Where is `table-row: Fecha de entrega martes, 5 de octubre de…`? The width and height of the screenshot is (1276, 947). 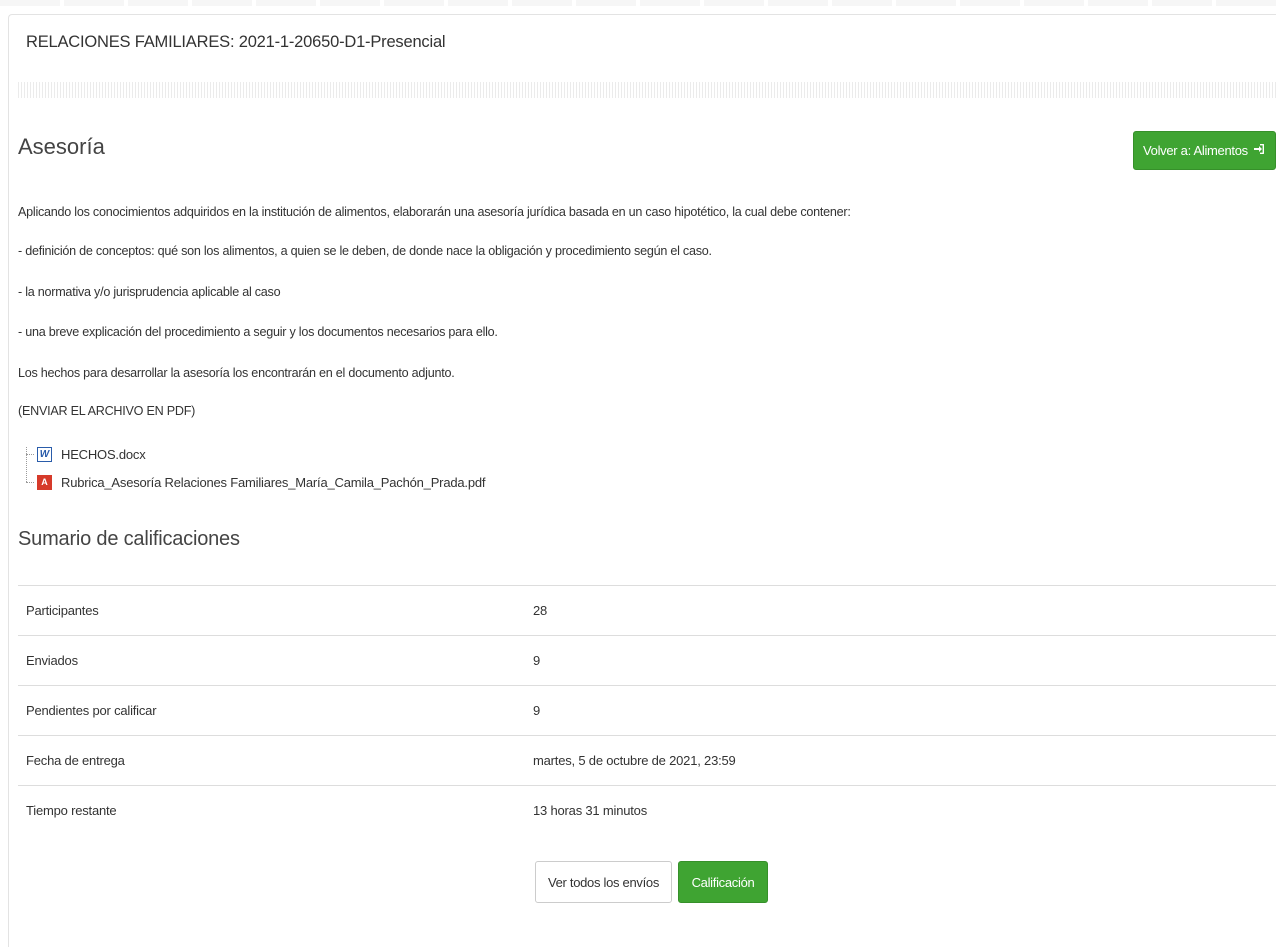 table-row: Fecha de entrega martes, 5 de octubre de… is located at coordinates (647, 760).